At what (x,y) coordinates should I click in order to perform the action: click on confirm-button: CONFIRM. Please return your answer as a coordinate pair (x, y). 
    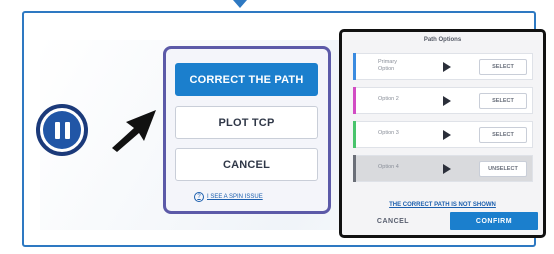
    Looking at the image, I should click on (494, 221).